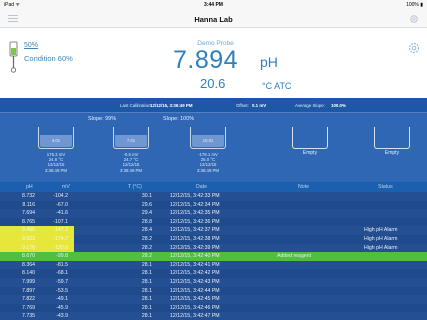 The image size is (427, 320). Describe the element at coordinates (195, 256) in the screenshot. I see `cell-date: 12/12/15, 3:42:40 PM` at that location.